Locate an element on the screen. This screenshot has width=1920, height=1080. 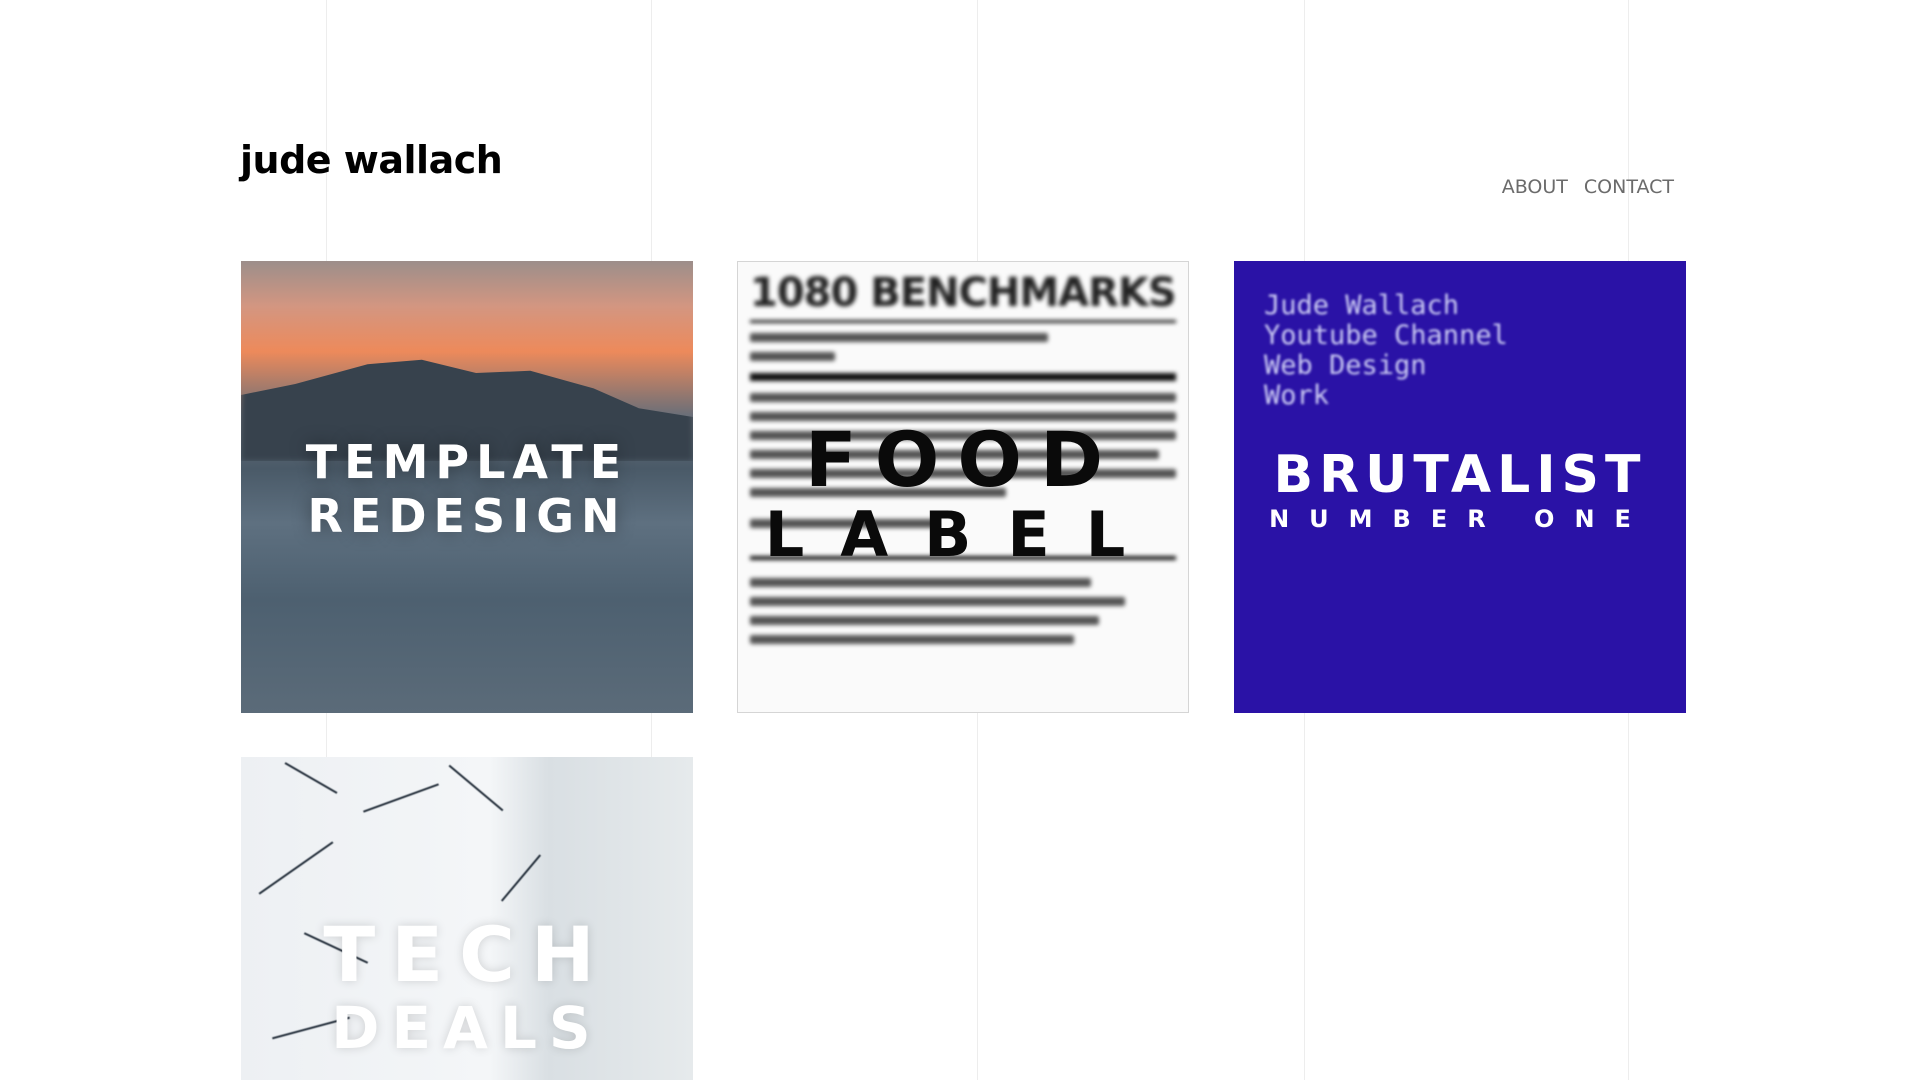
main-nav: ABOUT CONTACT is located at coordinates (1588, 187).